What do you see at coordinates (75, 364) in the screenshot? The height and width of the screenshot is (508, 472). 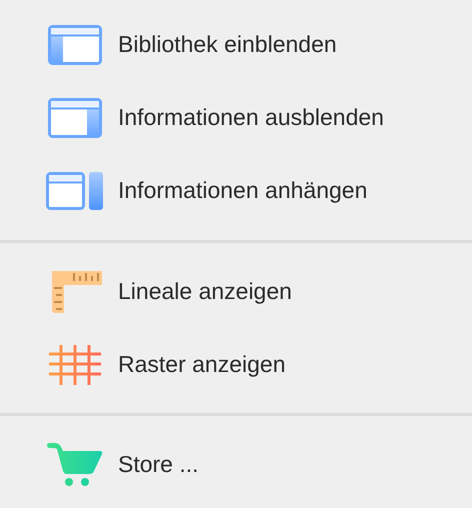 I see `grid-icon` at bounding box center [75, 364].